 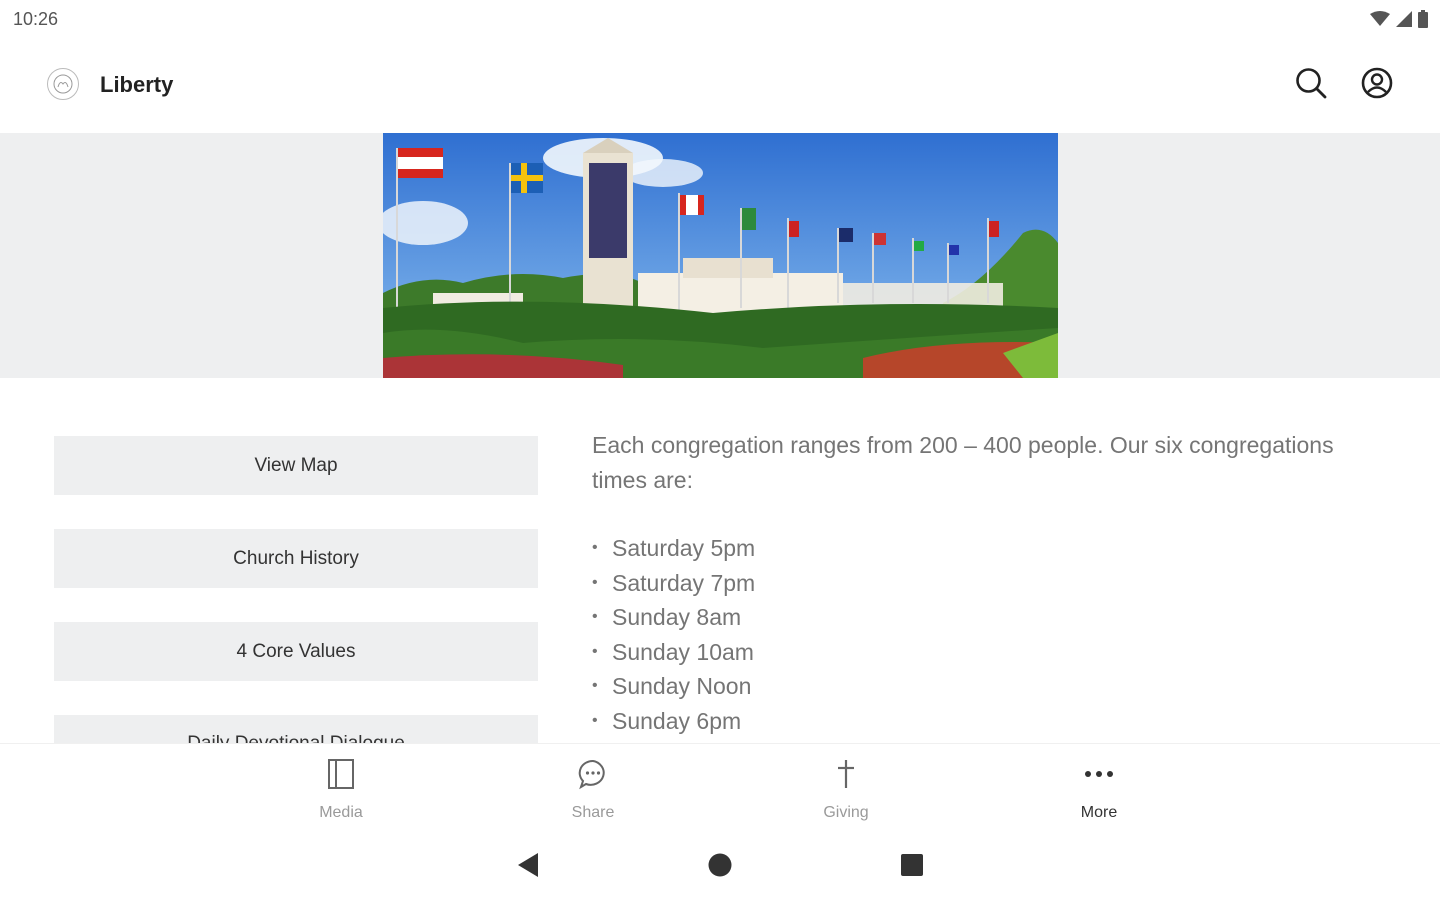 I want to click on tab-more: More, so click(x=1099, y=792).